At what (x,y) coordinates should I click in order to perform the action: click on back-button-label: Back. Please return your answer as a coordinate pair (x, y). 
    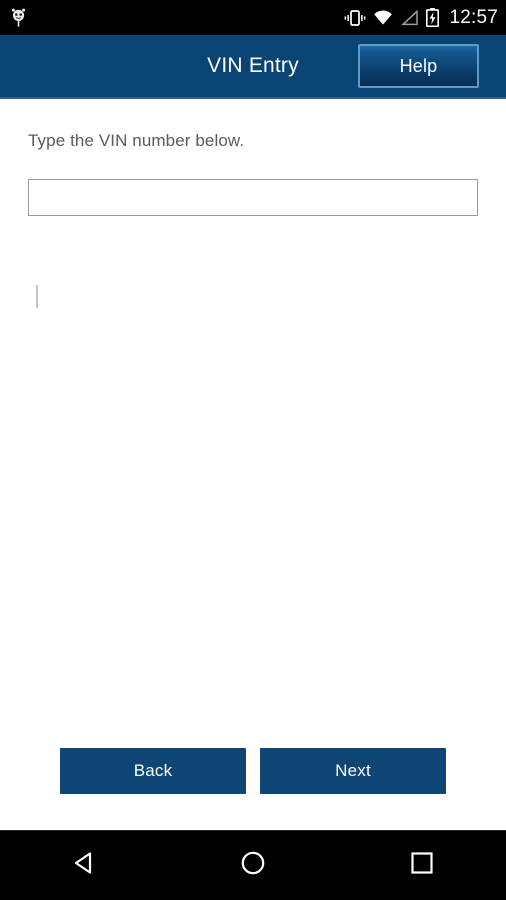
    Looking at the image, I should click on (153, 770).